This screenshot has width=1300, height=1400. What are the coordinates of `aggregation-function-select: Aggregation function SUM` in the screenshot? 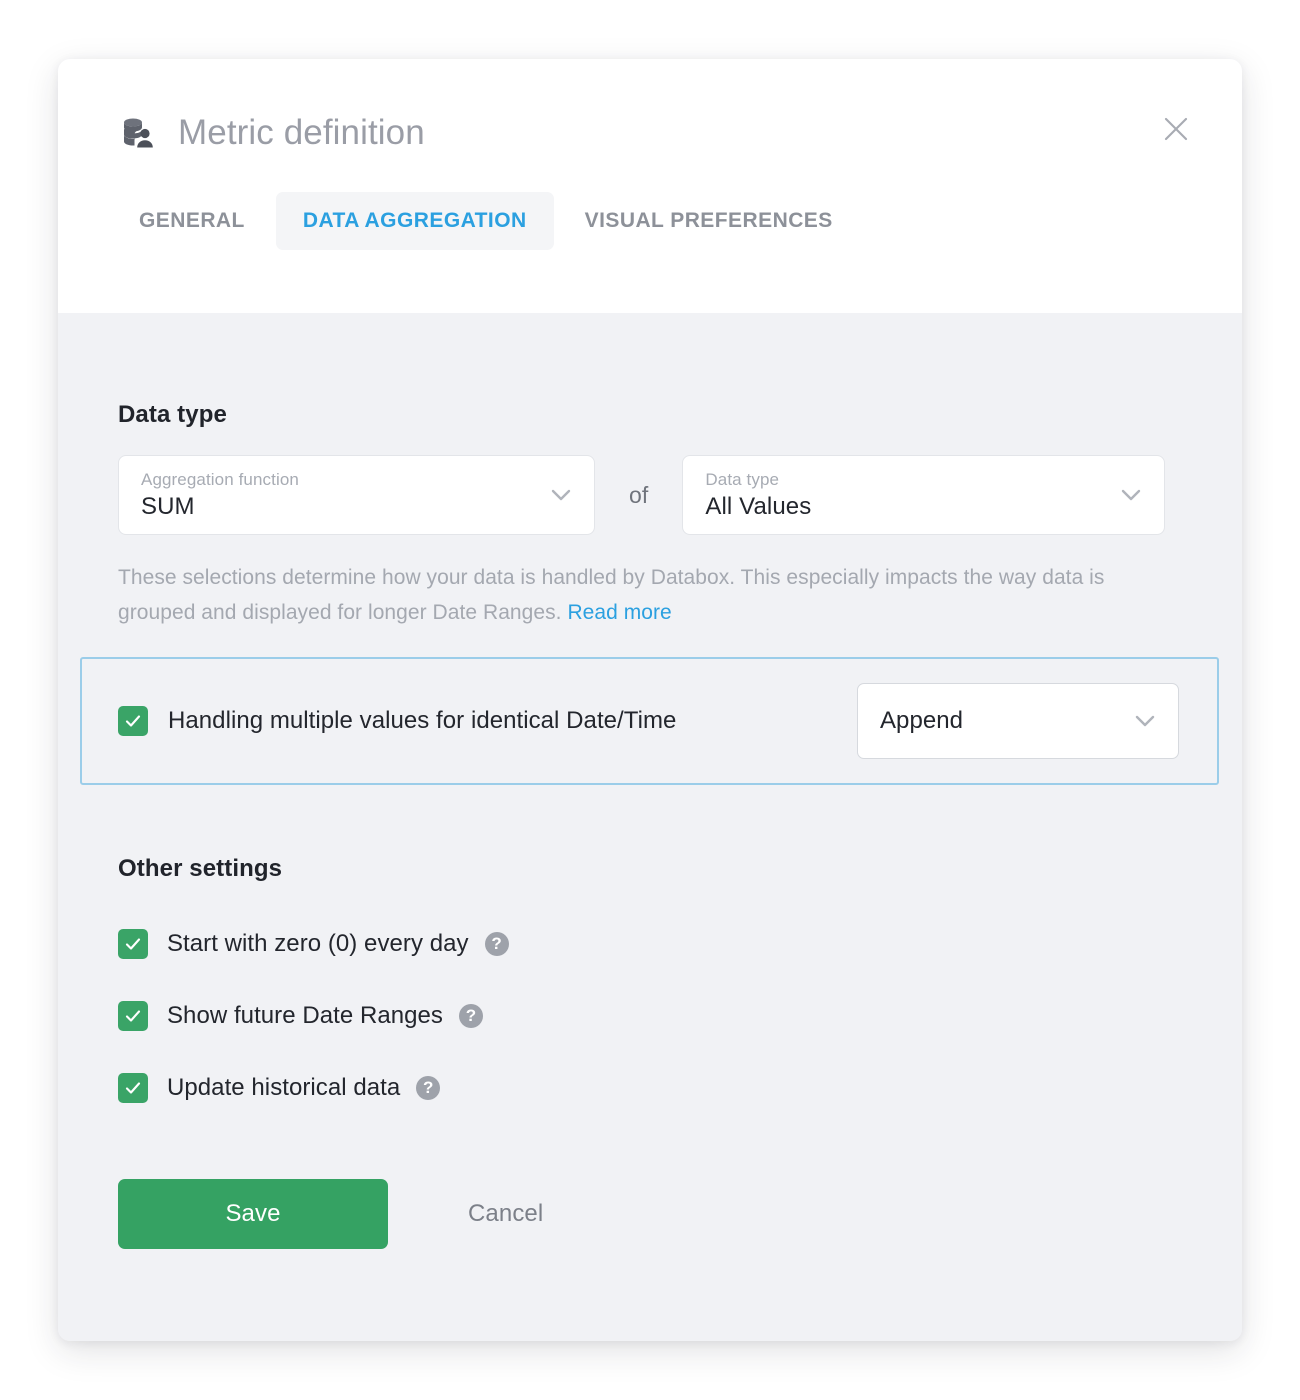 It's located at (356, 495).